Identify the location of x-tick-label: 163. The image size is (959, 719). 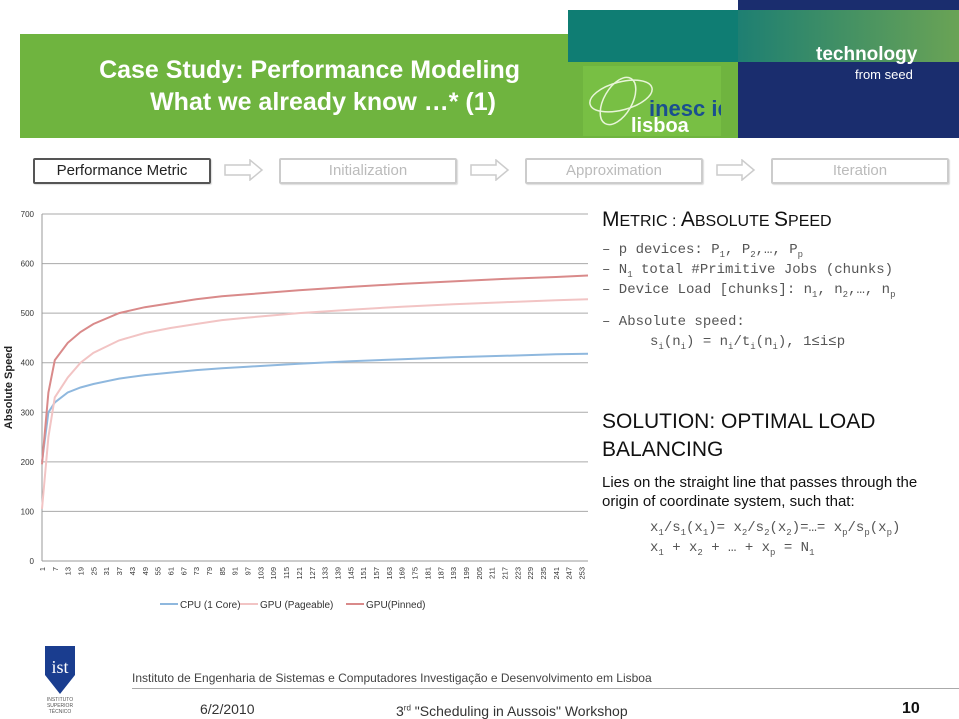
(389, 573).